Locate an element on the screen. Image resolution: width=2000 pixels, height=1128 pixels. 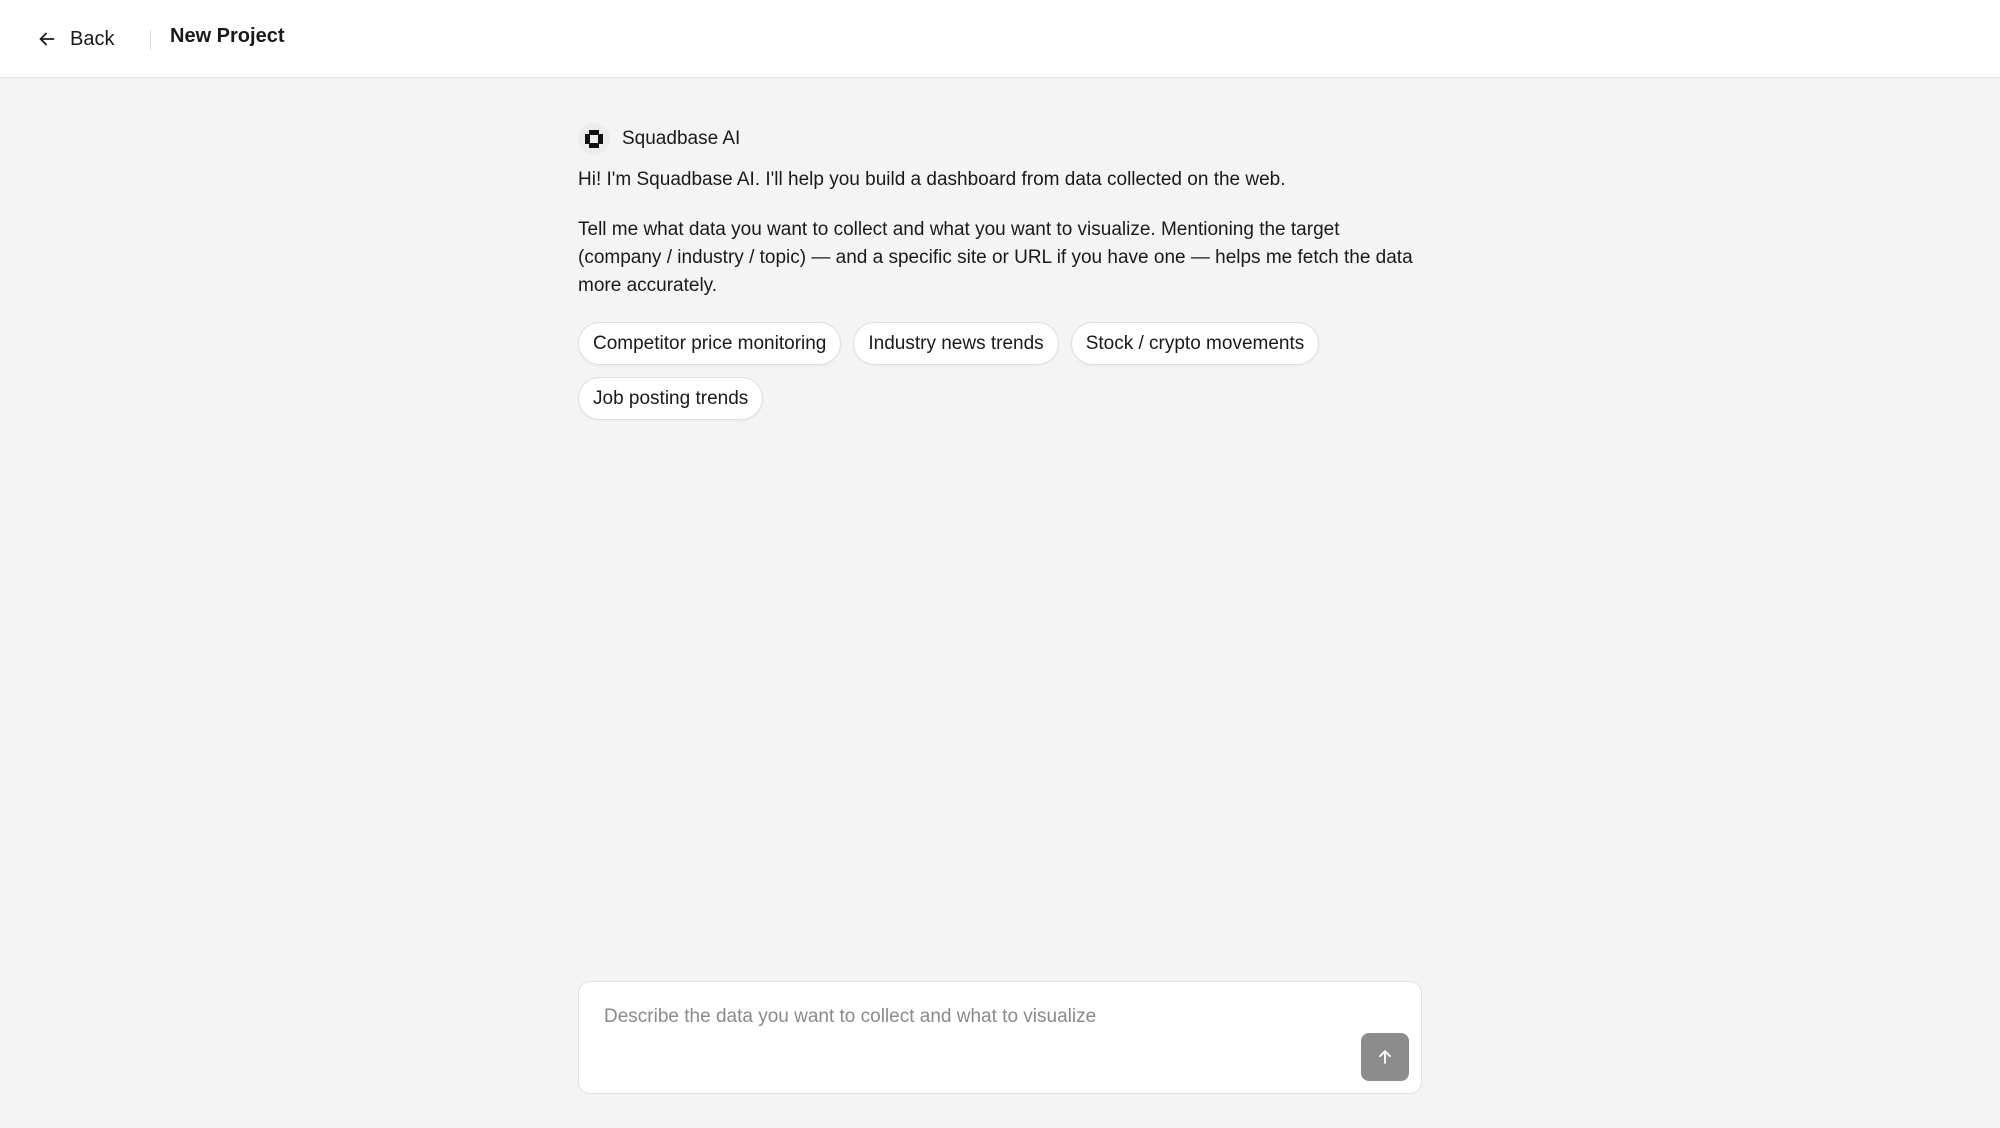
arrow-up-icon is located at coordinates (1385, 1057).